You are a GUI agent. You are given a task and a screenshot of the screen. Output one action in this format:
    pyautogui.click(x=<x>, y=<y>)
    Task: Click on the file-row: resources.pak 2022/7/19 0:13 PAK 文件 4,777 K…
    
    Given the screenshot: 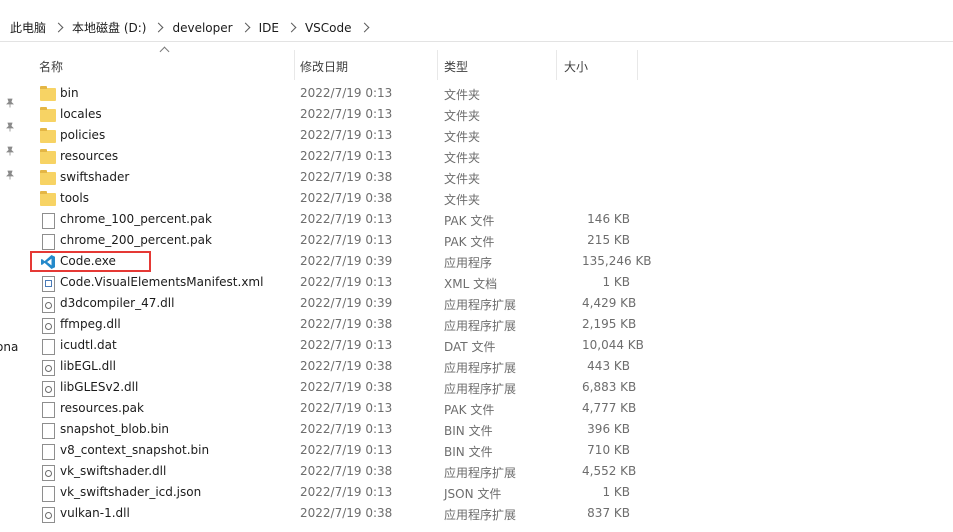 What is the action you would take?
    pyautogui.click(x=487, y=409)
    